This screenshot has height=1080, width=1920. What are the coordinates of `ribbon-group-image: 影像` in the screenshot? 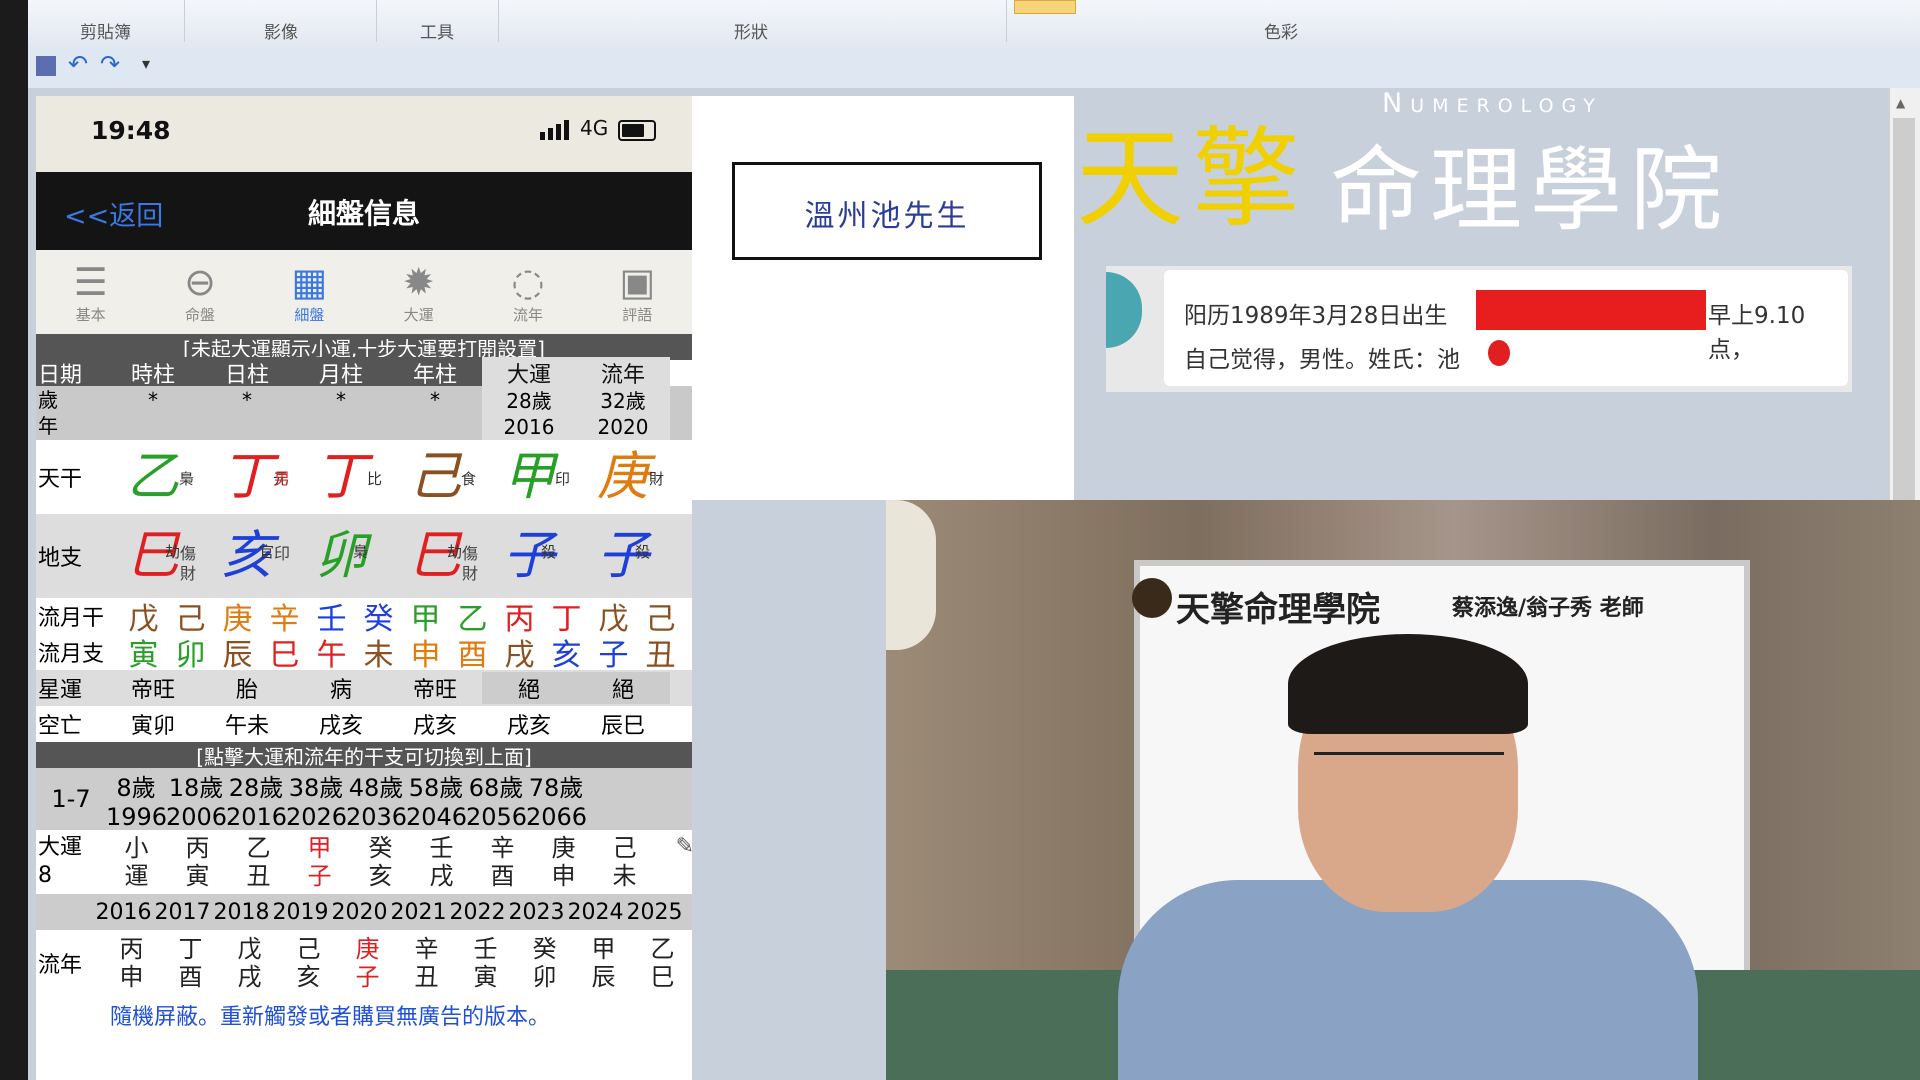 It's located at (281, 30).